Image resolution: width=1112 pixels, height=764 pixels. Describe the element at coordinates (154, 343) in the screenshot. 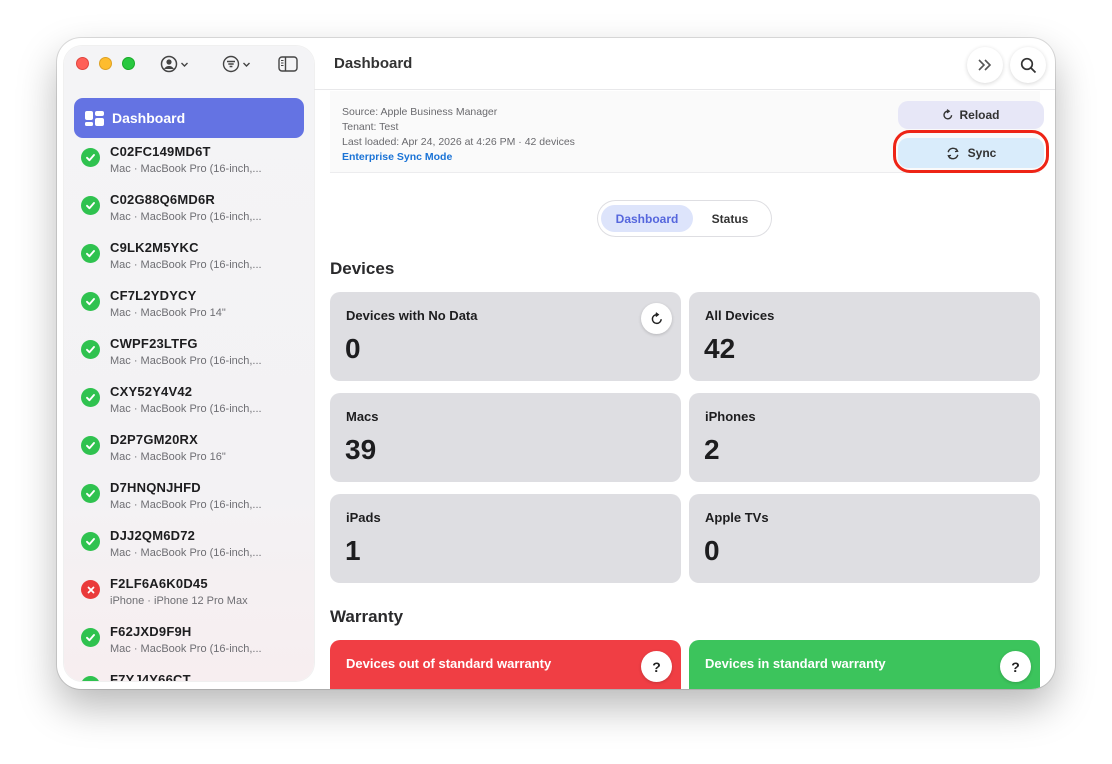

I see `device-serial: CWPF23LTFG` at that location.